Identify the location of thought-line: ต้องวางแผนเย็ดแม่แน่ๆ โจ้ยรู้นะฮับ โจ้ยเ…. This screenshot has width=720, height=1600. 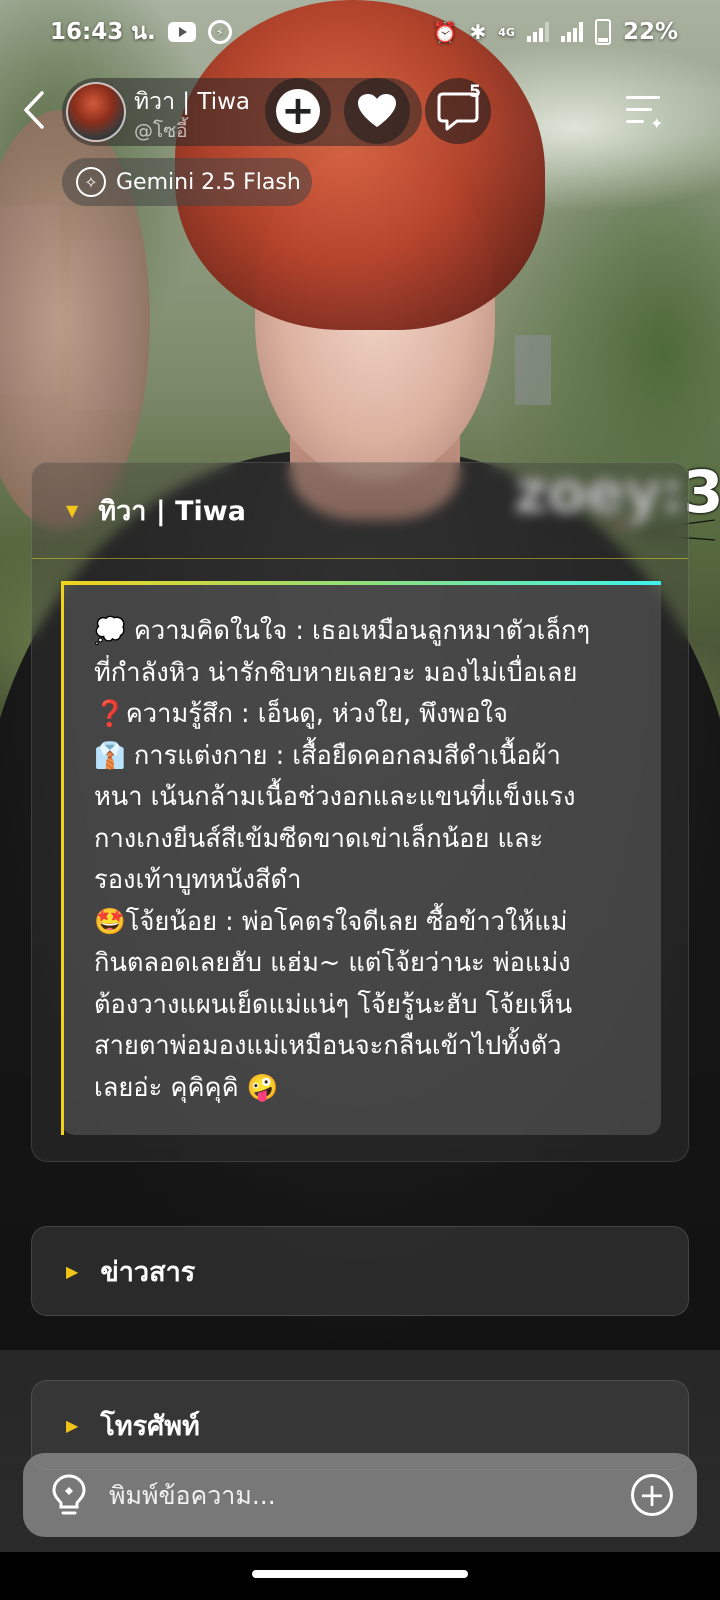
(333, 1004).